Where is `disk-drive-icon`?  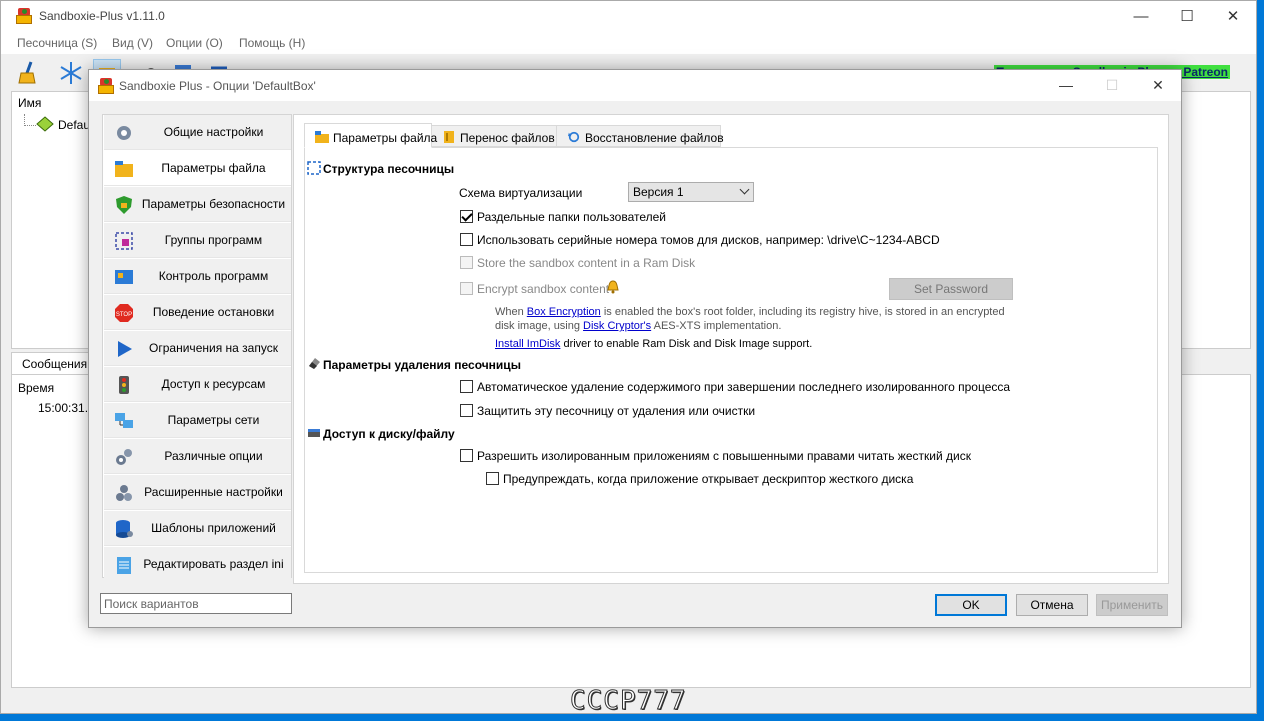 disk-drive-icon is located at coordinates (314, 433).